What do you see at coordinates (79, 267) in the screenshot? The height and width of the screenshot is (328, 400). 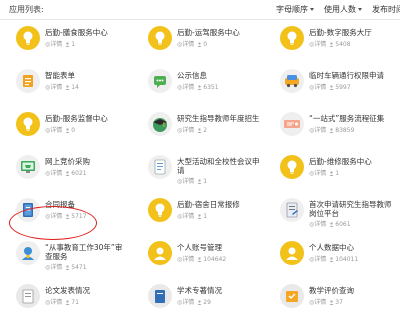 I see `user-count: 5471` at bounding box center [79, 267].